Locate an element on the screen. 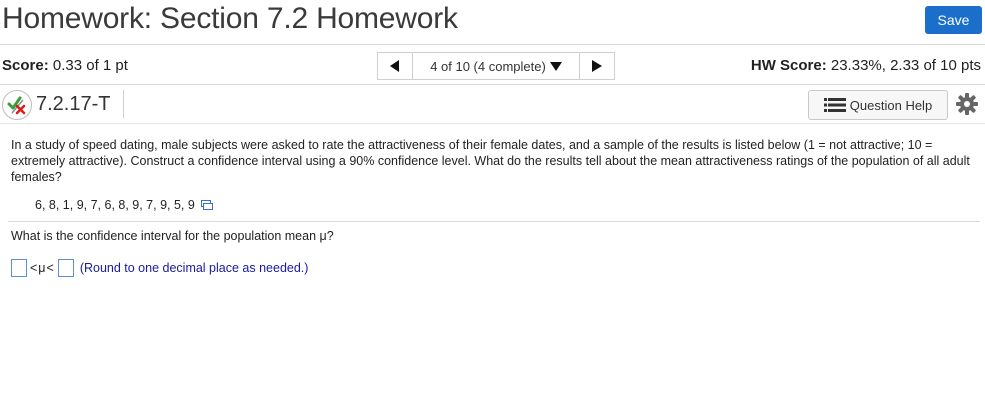  question-navigator: 4 of 10 (4 complete) is located at coordinates (496, 66).